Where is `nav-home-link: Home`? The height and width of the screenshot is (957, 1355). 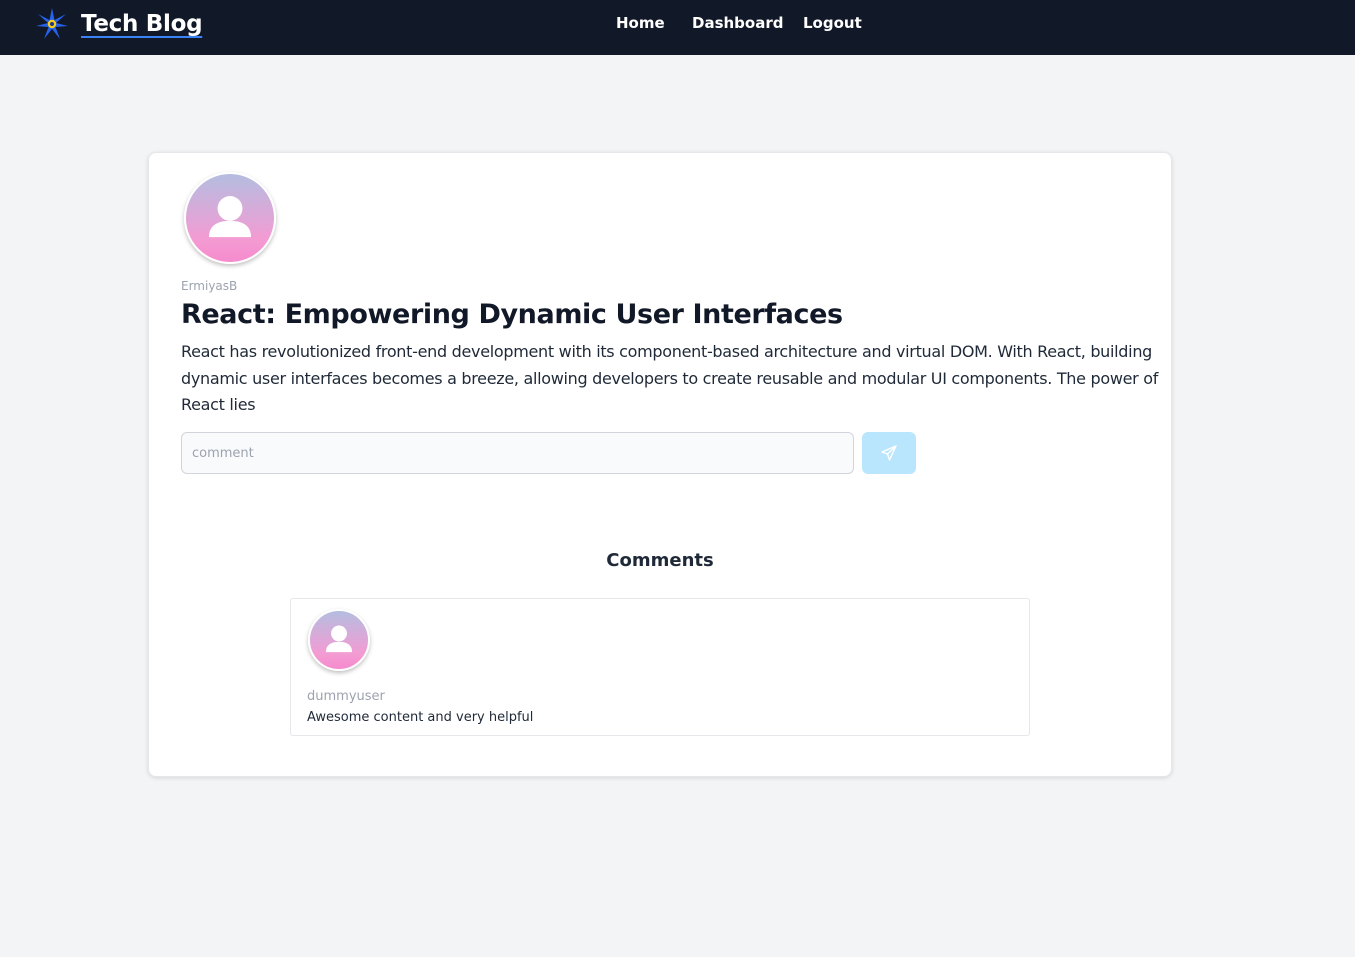
nav-home-link: Home is located at coordinates (640, 23).